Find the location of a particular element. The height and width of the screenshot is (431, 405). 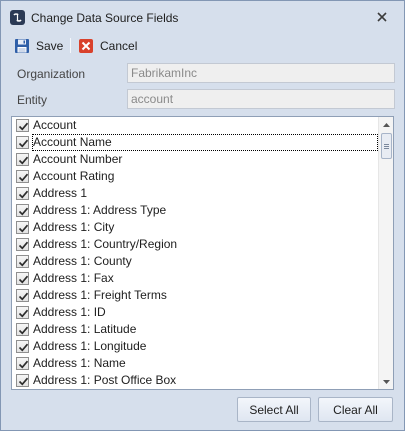

list-item-label-area: Address 1 is located at coordinates (205, 193).